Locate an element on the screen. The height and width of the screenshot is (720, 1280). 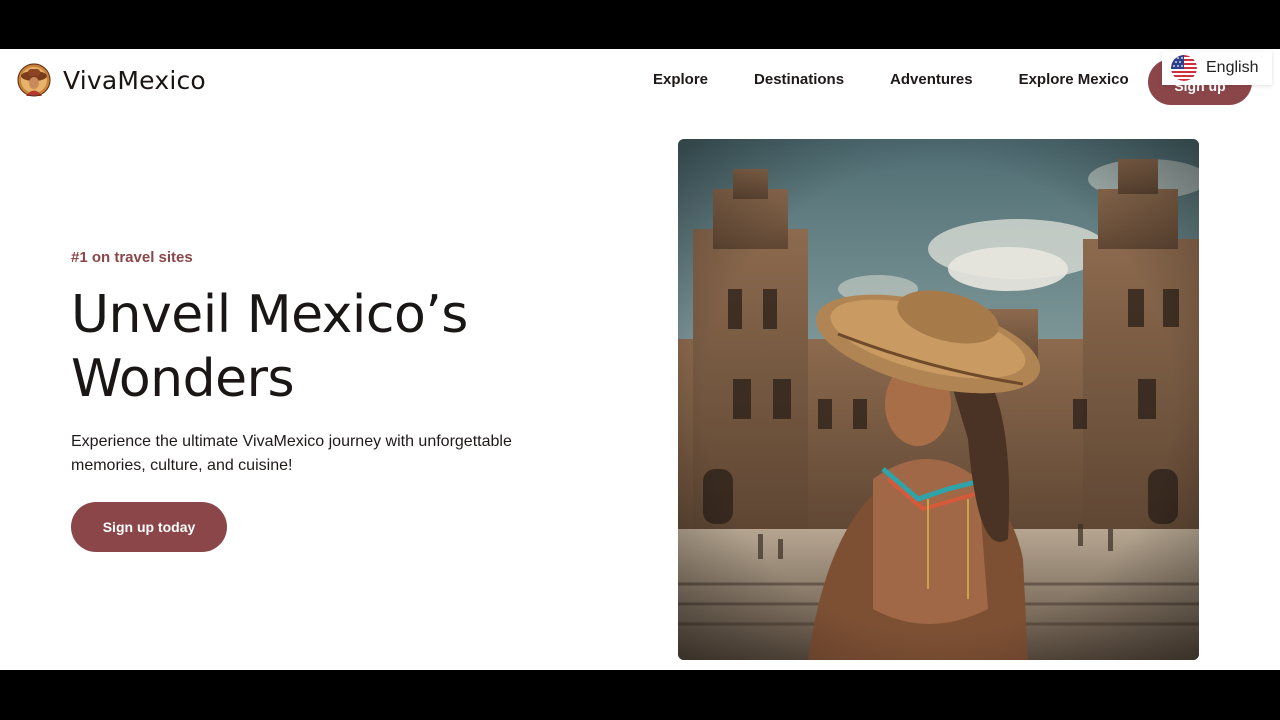
us-flag-icon is located at coordinates (1184, 68).